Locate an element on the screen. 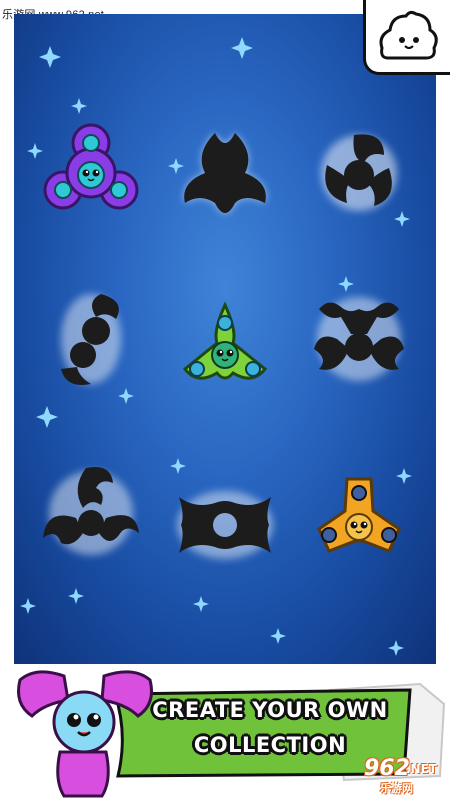 Image resolution: width=450 pixels, height=804 pixels. purple-spinner-icon is located at coordinates (91, 166).